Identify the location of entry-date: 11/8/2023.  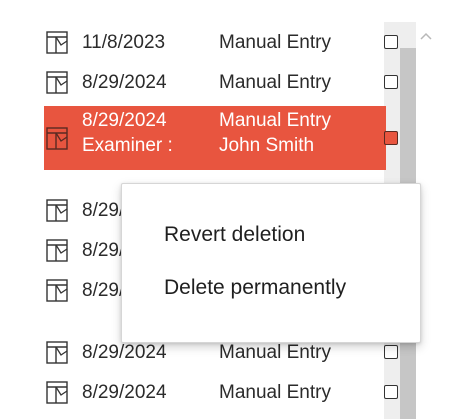
(124, 42).